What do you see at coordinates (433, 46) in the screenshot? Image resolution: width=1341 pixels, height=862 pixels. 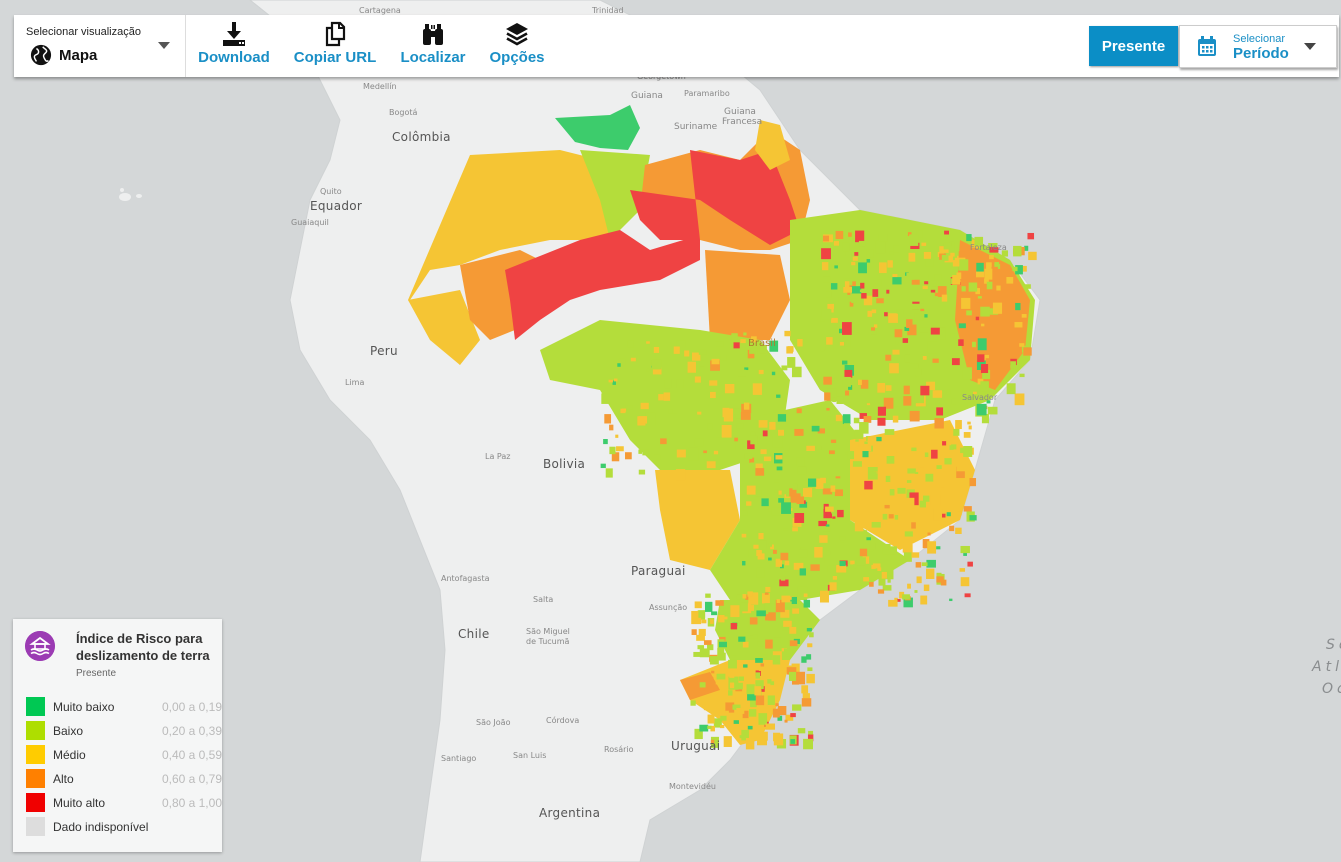 I see `locate-button: Localizar` at bounding box center [433, 46].